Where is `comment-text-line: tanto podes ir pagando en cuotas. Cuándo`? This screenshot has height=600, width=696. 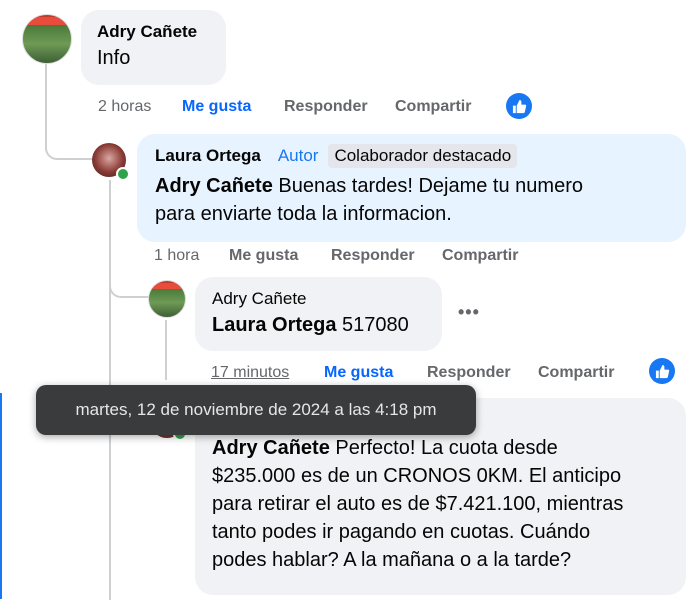 comment-text-line: tanto podes ir pagando en cuotas. Cuándo is located at coordinates (401, 532).